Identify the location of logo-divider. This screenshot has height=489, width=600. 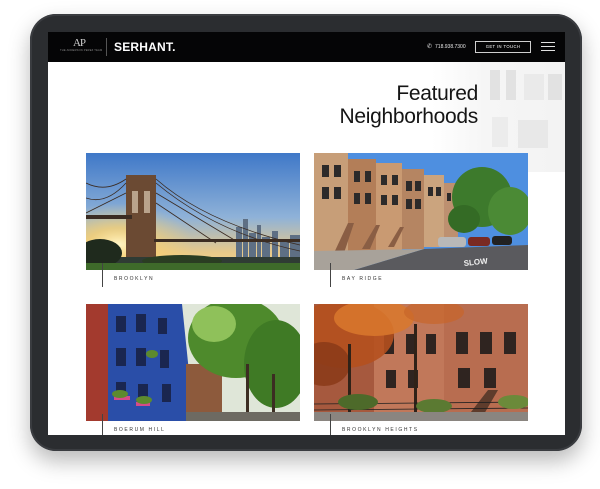
(106, 47).